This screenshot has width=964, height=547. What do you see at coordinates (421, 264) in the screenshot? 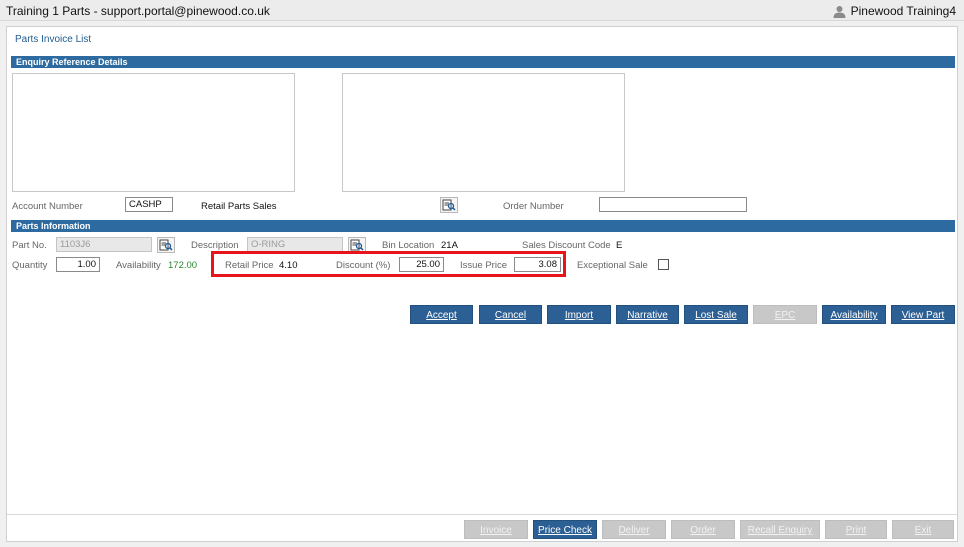
I see `discount-field: 25.00` at bounding box center [421, 264].